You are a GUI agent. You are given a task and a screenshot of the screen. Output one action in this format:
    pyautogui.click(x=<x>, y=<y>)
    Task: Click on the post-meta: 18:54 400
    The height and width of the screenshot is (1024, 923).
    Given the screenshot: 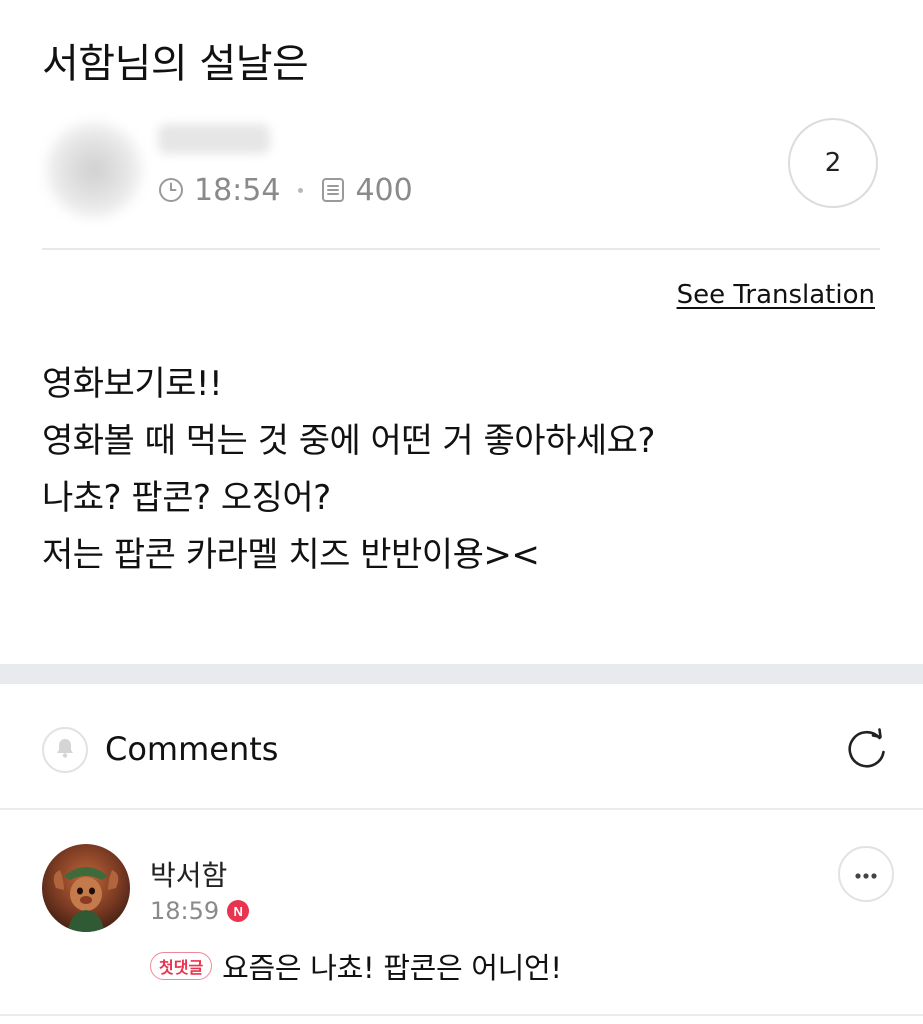 What is the action you would take?
    pyautogui.click(x=285, y=190)
    